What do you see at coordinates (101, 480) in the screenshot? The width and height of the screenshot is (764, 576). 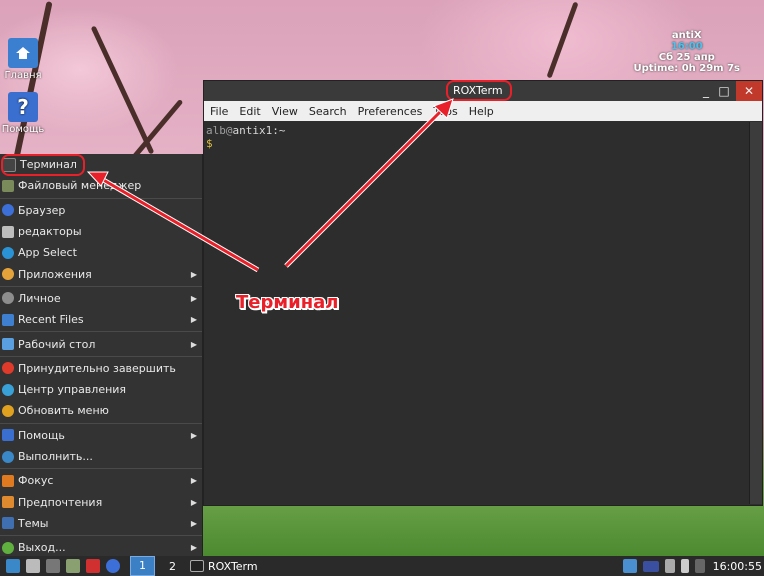 I see `menu-item-focus: Фокус ▶` at bounding box center [101, 480].